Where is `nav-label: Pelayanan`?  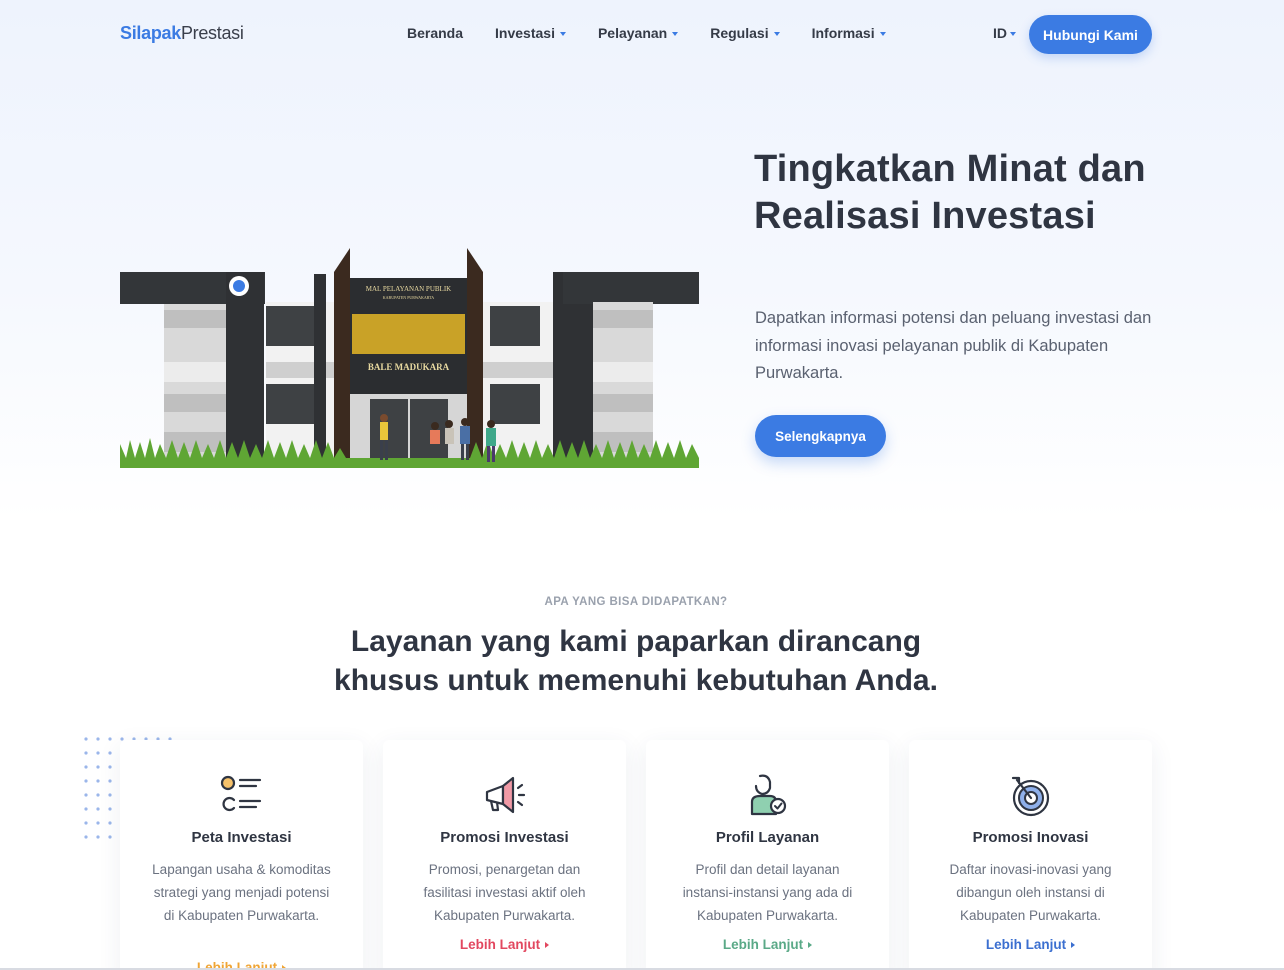 nav-label: Pelayanan is located at coordinates (632, 33).